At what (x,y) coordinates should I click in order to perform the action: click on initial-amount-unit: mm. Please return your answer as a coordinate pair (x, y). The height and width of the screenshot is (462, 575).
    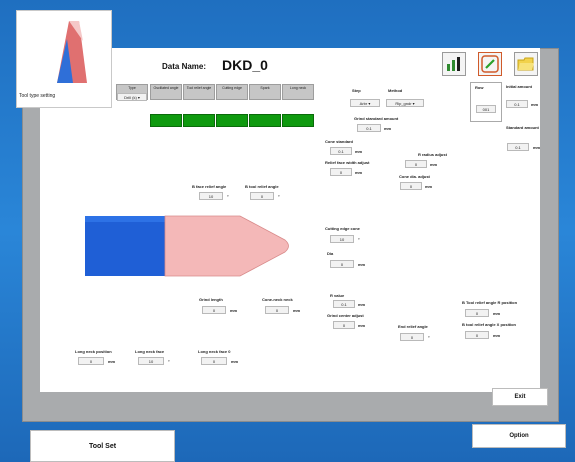
    Looking at the image, I should click on (535, 104).